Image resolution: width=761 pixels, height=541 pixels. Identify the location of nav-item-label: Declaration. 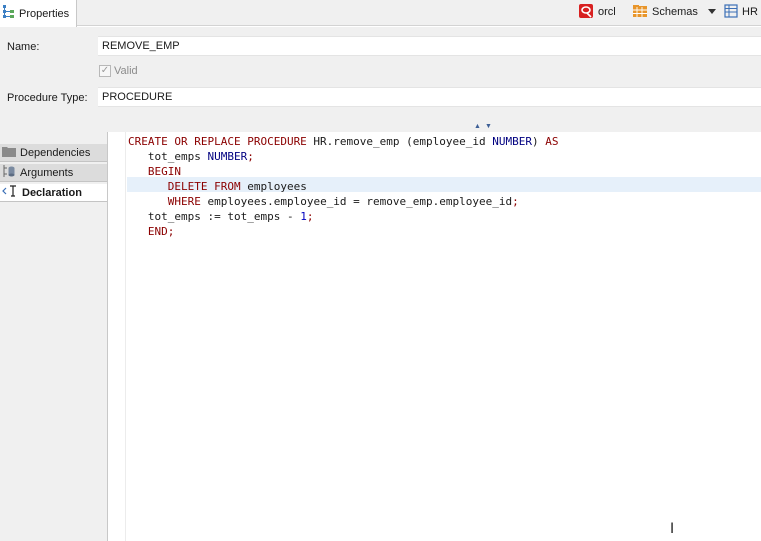
(52, 192).